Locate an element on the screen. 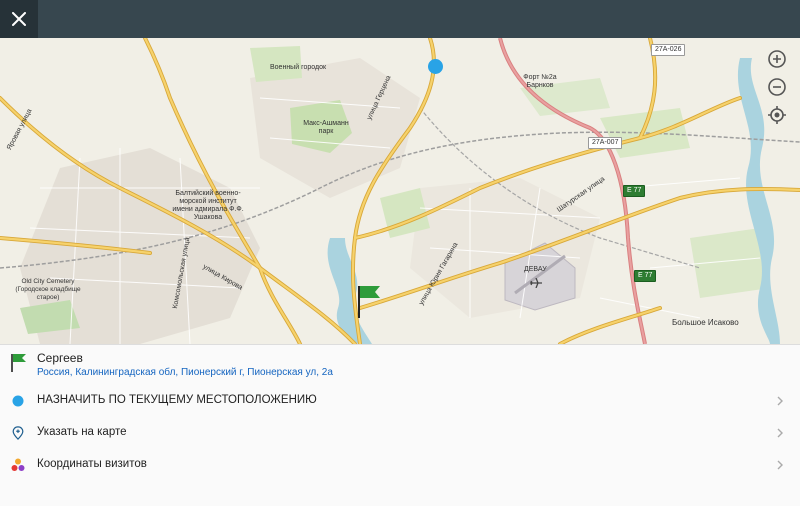 This screenshot has height=506, width=800. locate-button is located at coordinates (777, 115).